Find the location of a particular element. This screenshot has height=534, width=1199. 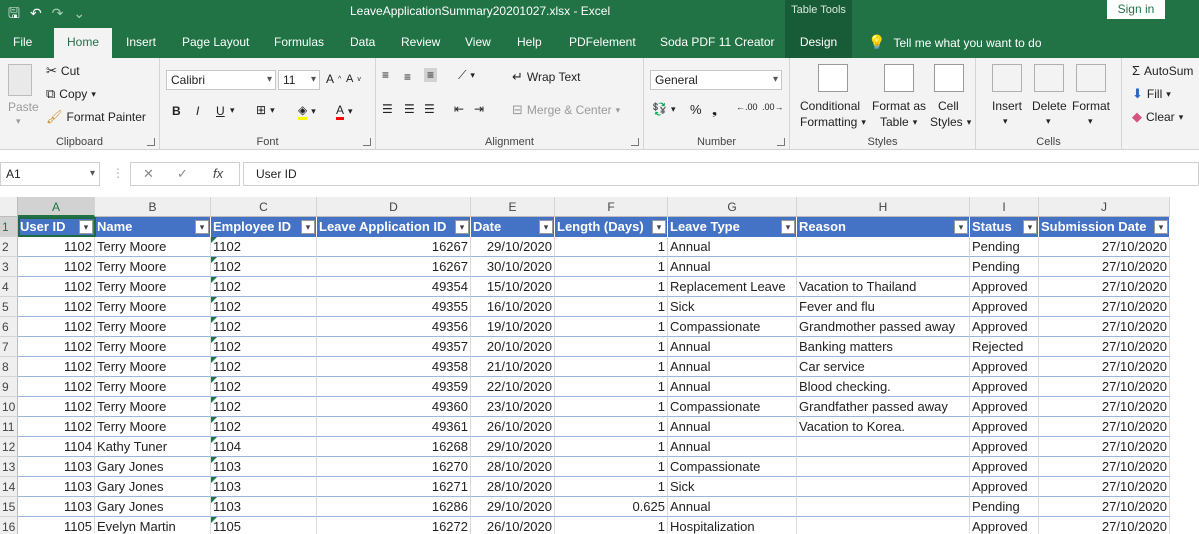

copy-button: ⧉ Copy ▾ is located at coordinates (71, 94).